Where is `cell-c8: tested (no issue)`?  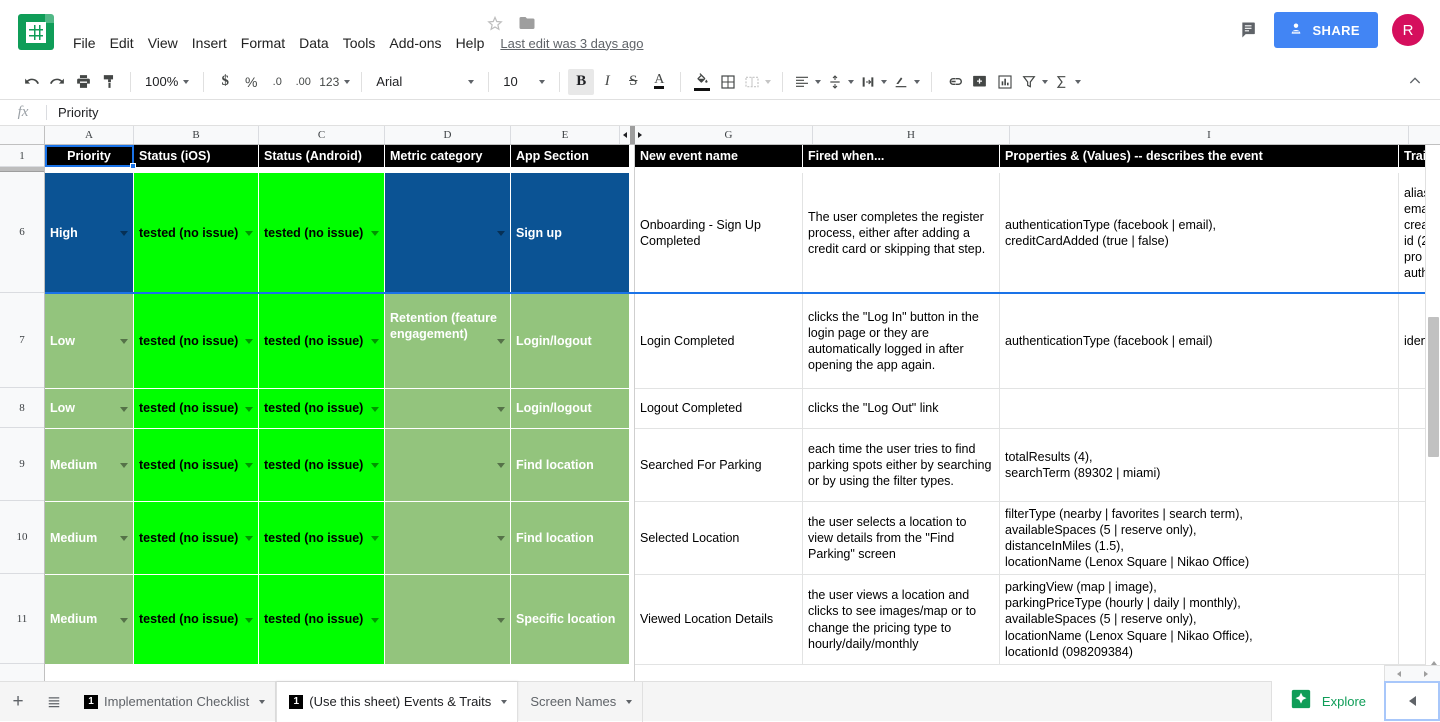
cell-c8: tested (no issue) is located at coordinates (322, 409).